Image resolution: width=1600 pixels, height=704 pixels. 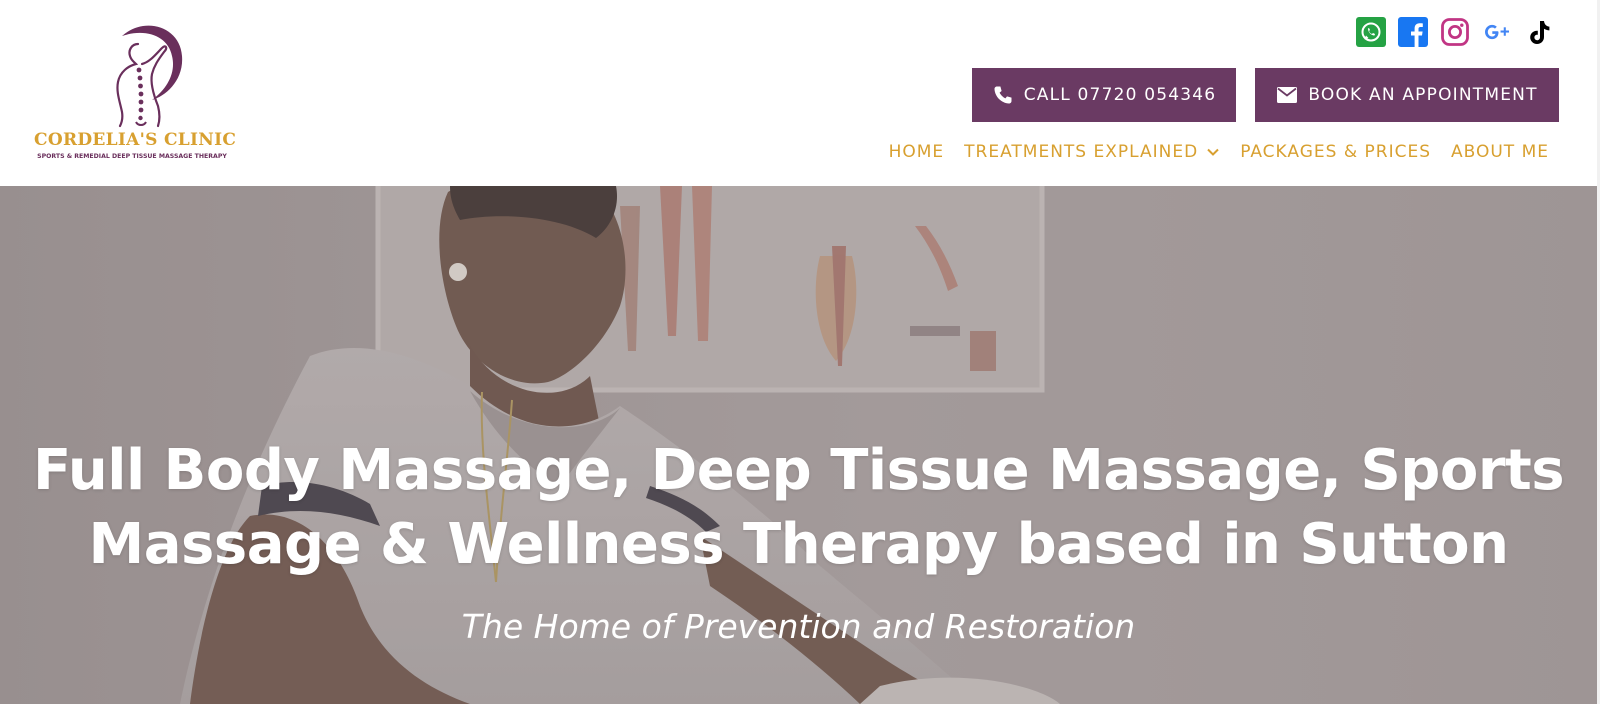 I want to click on call-button-label: CALL 07720 054346, so click(x=1120, y=95).